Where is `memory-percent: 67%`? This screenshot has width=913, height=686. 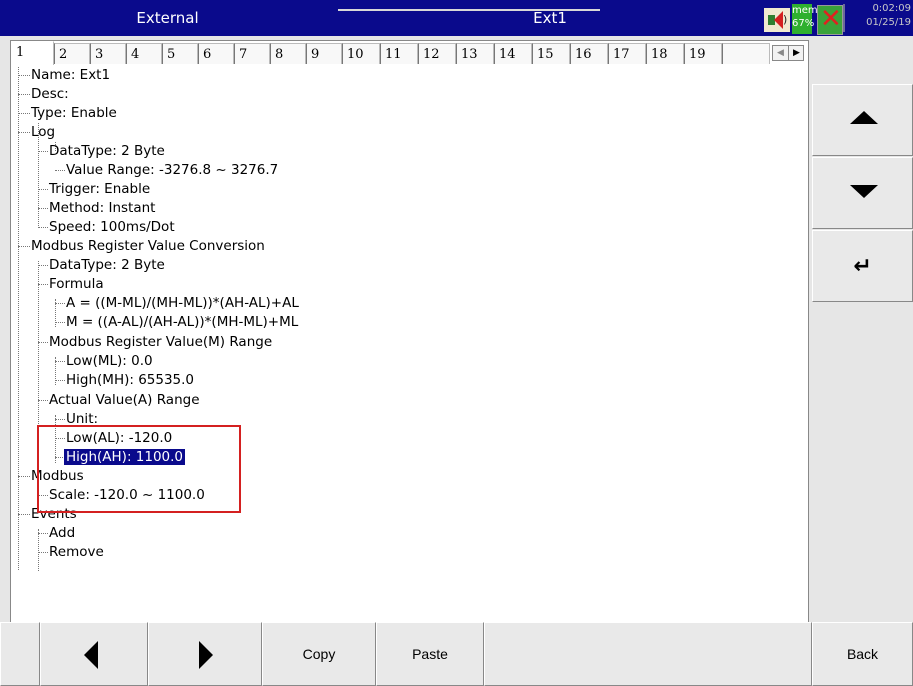 memory-percent: 67% is located at coordinates (803, 23).